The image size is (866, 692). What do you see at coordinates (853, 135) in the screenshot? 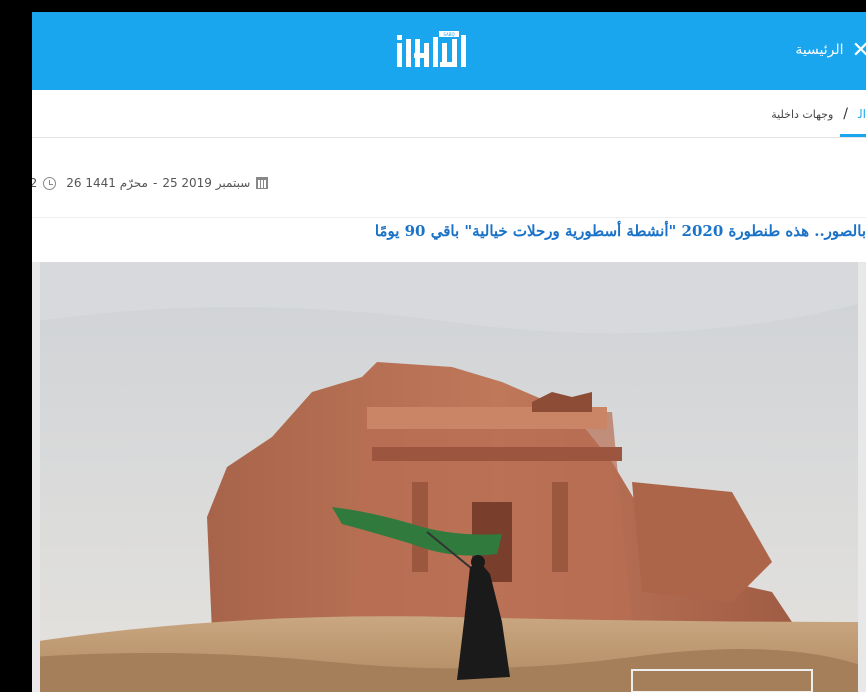
I see `active-indicator` at bounding box center [853, 135].